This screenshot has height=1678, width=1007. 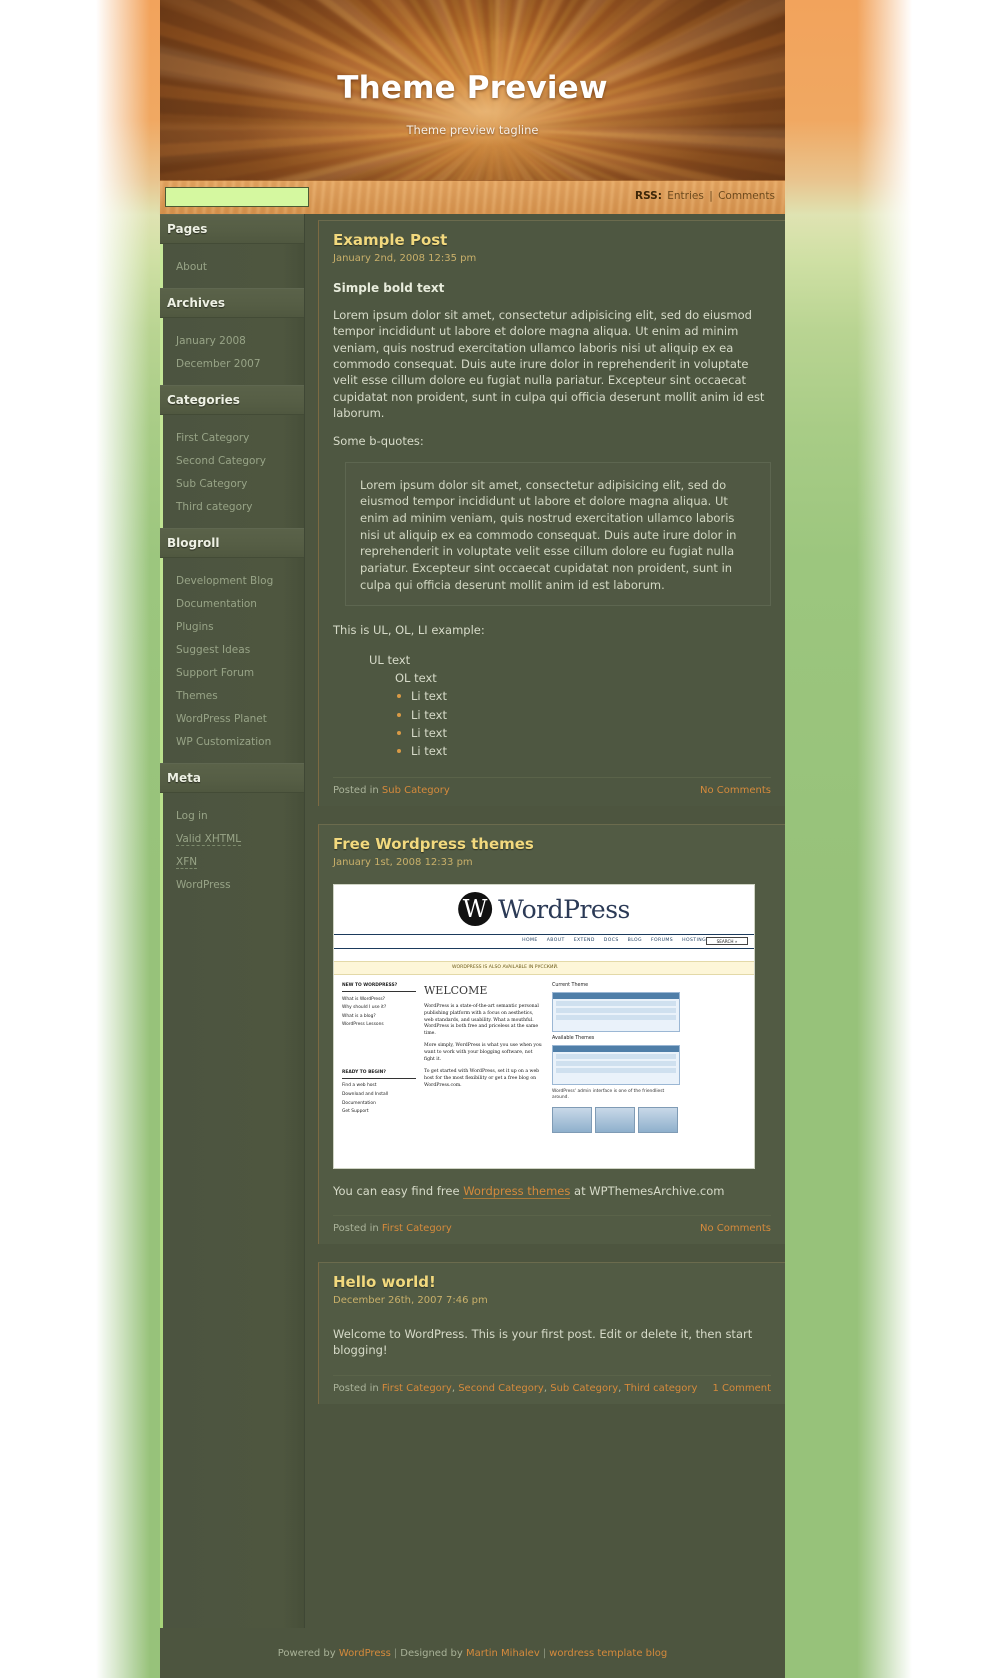 What do you see at coordinates (530, 940) in the screenshot?
I see `nav-item: HOME` at bounding box center [530, 940].